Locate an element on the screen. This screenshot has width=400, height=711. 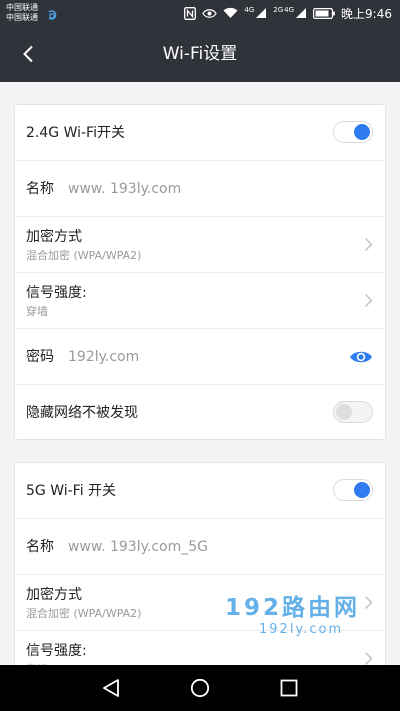
signal-value: 穿墙 is located at coordinates (37, 311).